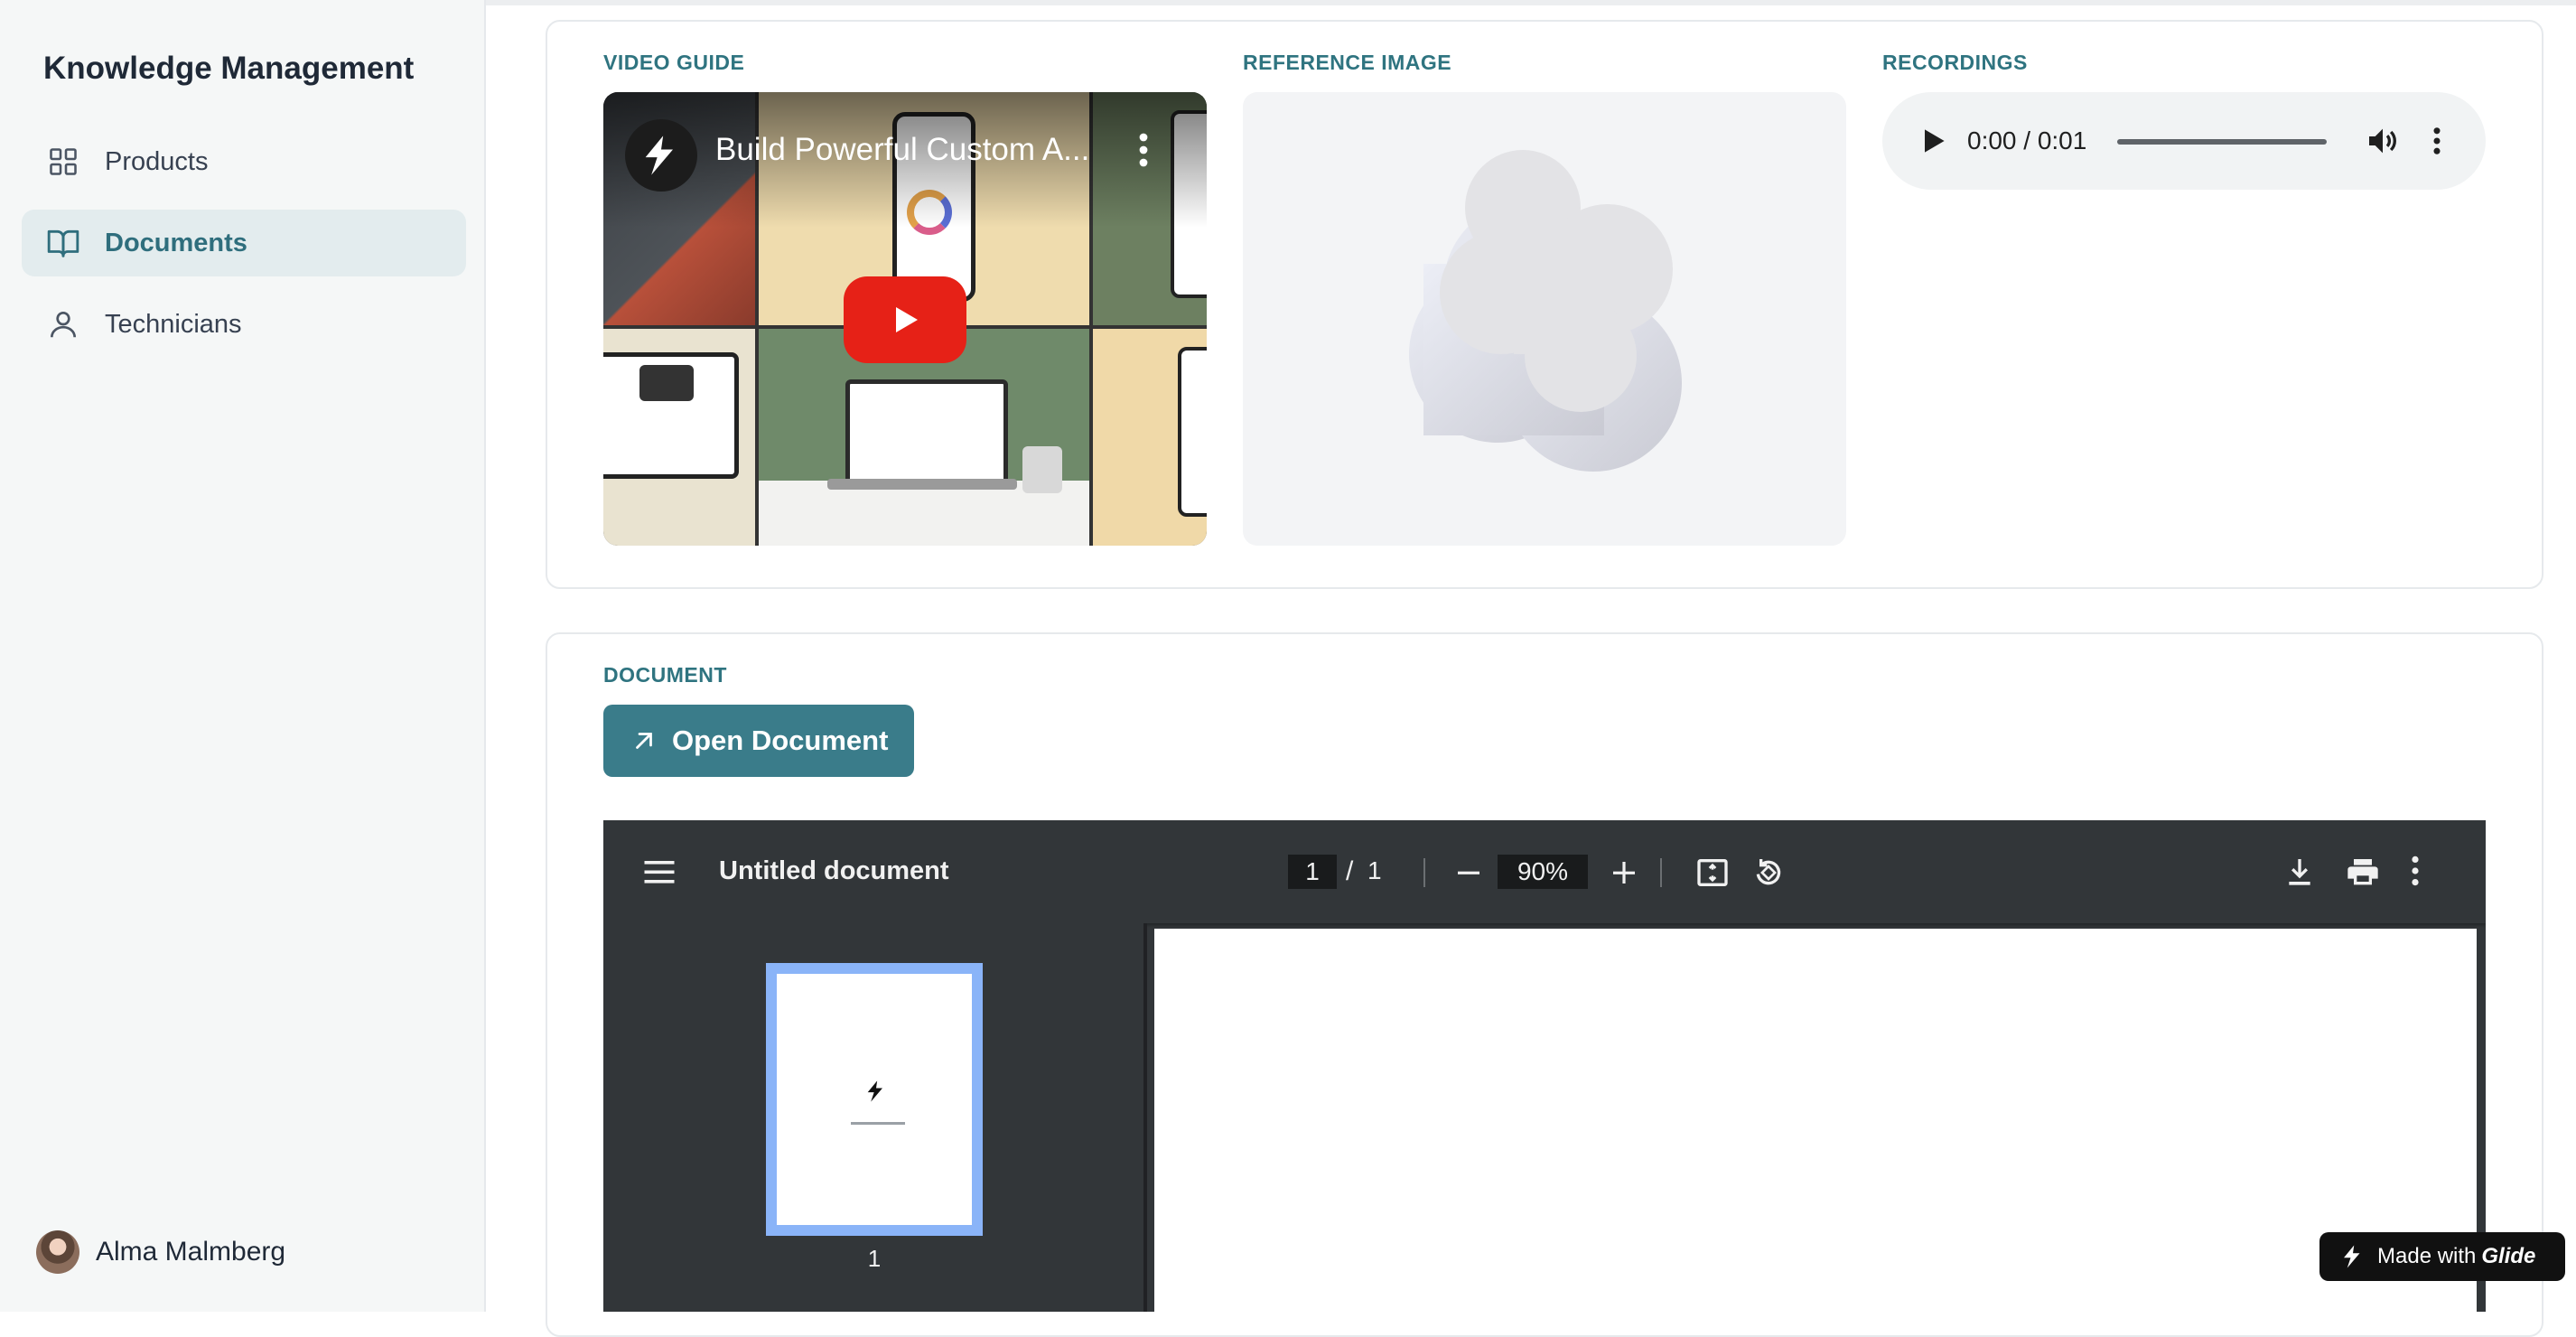 The height and width of the screenshot is (1337, 2576). I want to click on pdf-toolbar: Untitled document 1 / 1 90%, so click(1544, 871).